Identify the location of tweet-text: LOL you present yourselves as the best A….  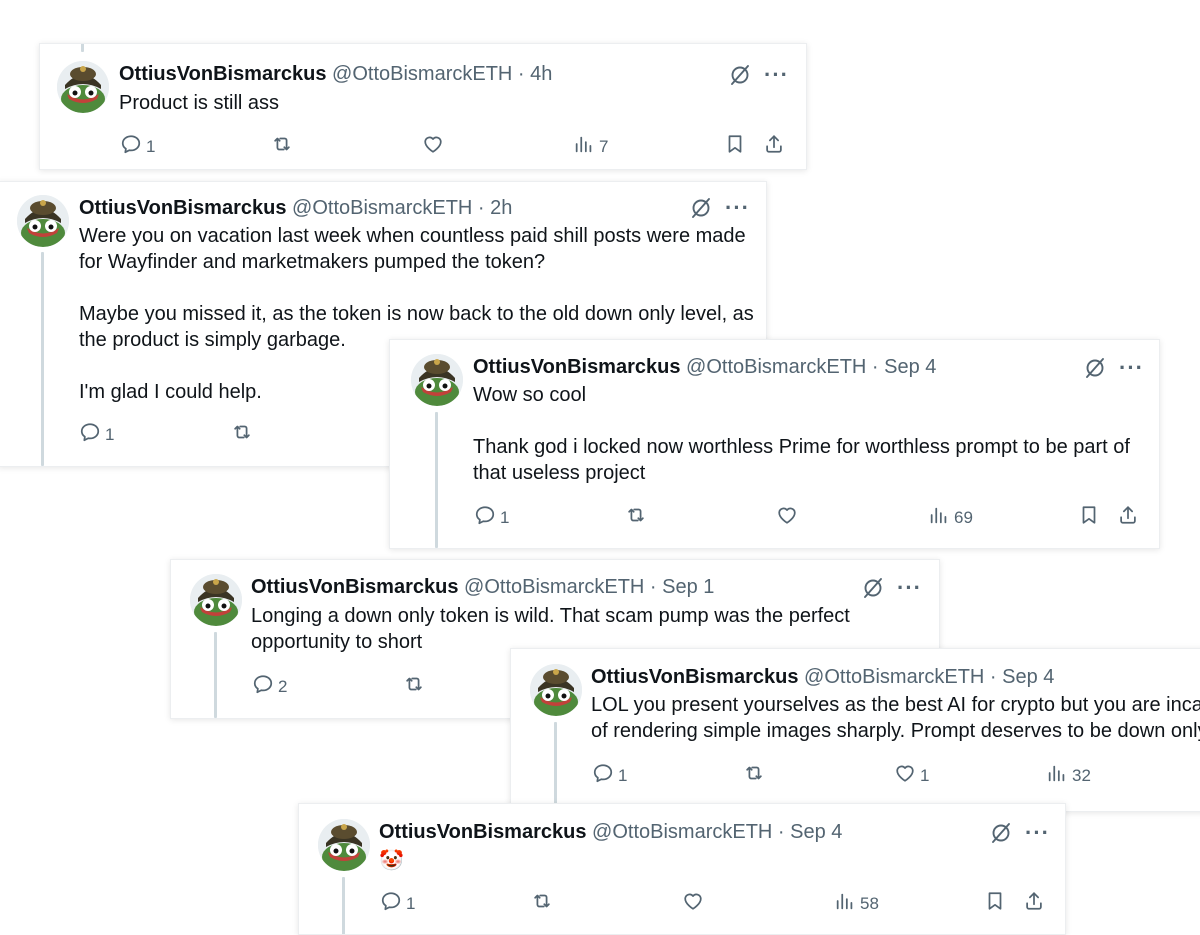
(895, 718).